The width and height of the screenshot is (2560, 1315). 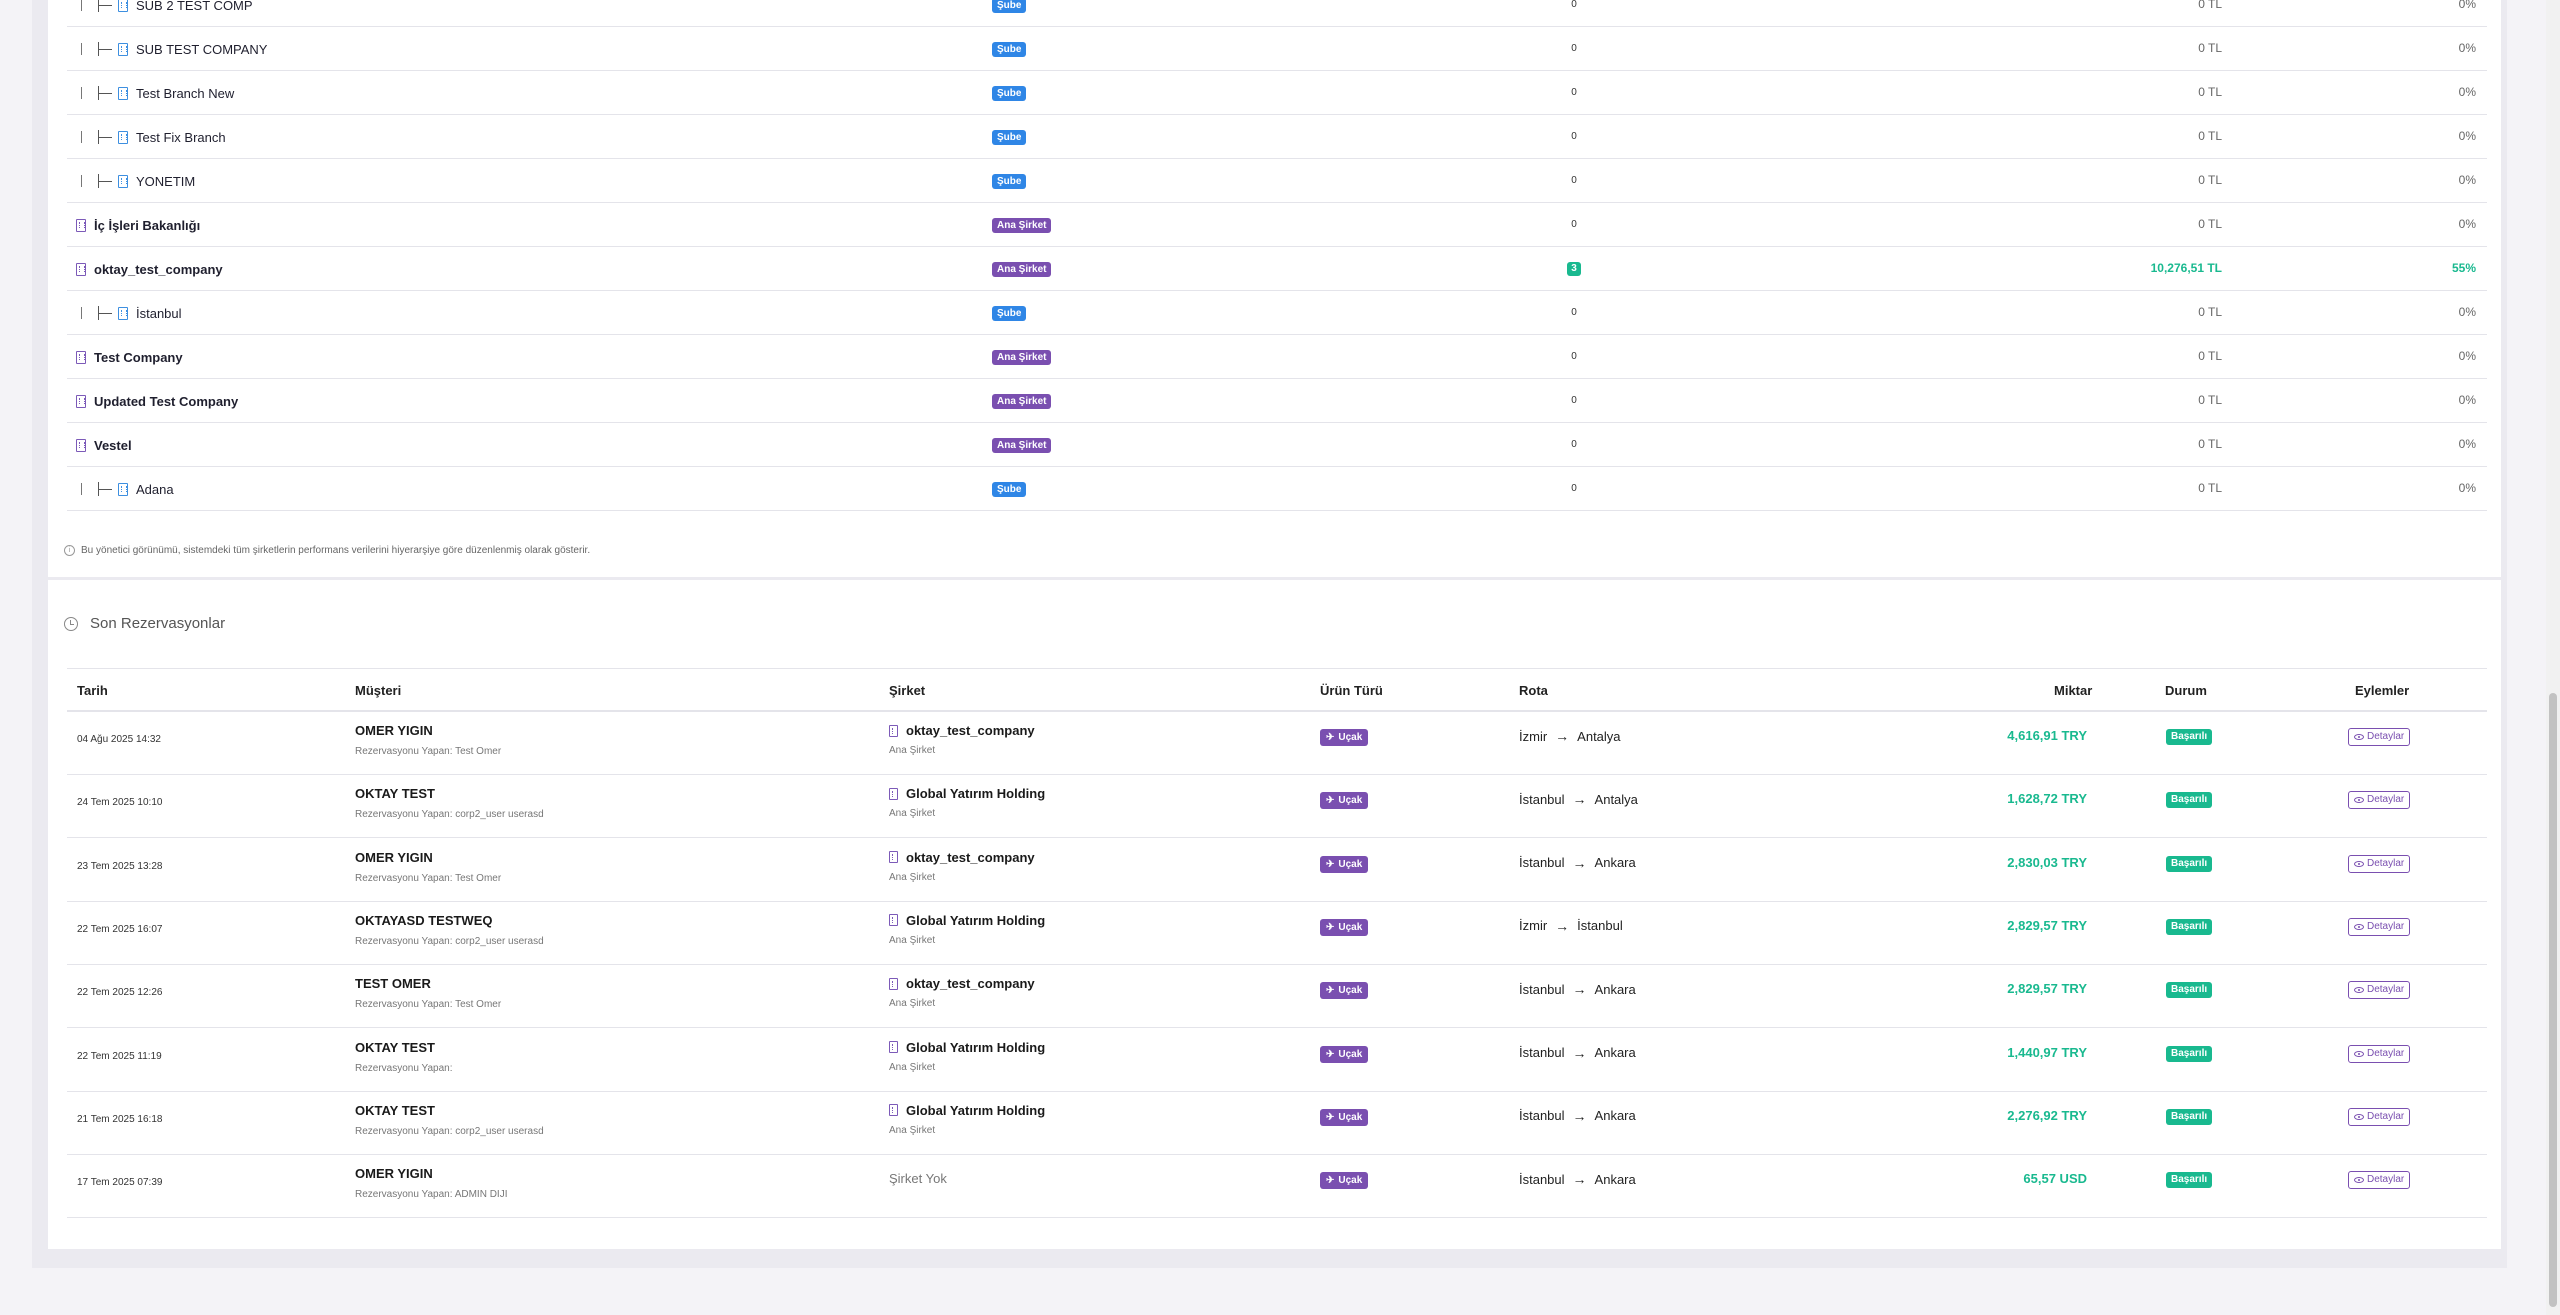 I want to click on header-type: Ürün Türü, so click(x=1351, y=690).